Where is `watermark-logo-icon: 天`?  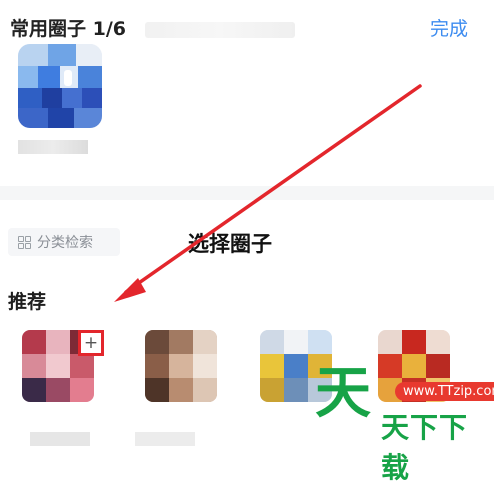 watermark-logo-icon: 天 is located at coordinates (343, 393).